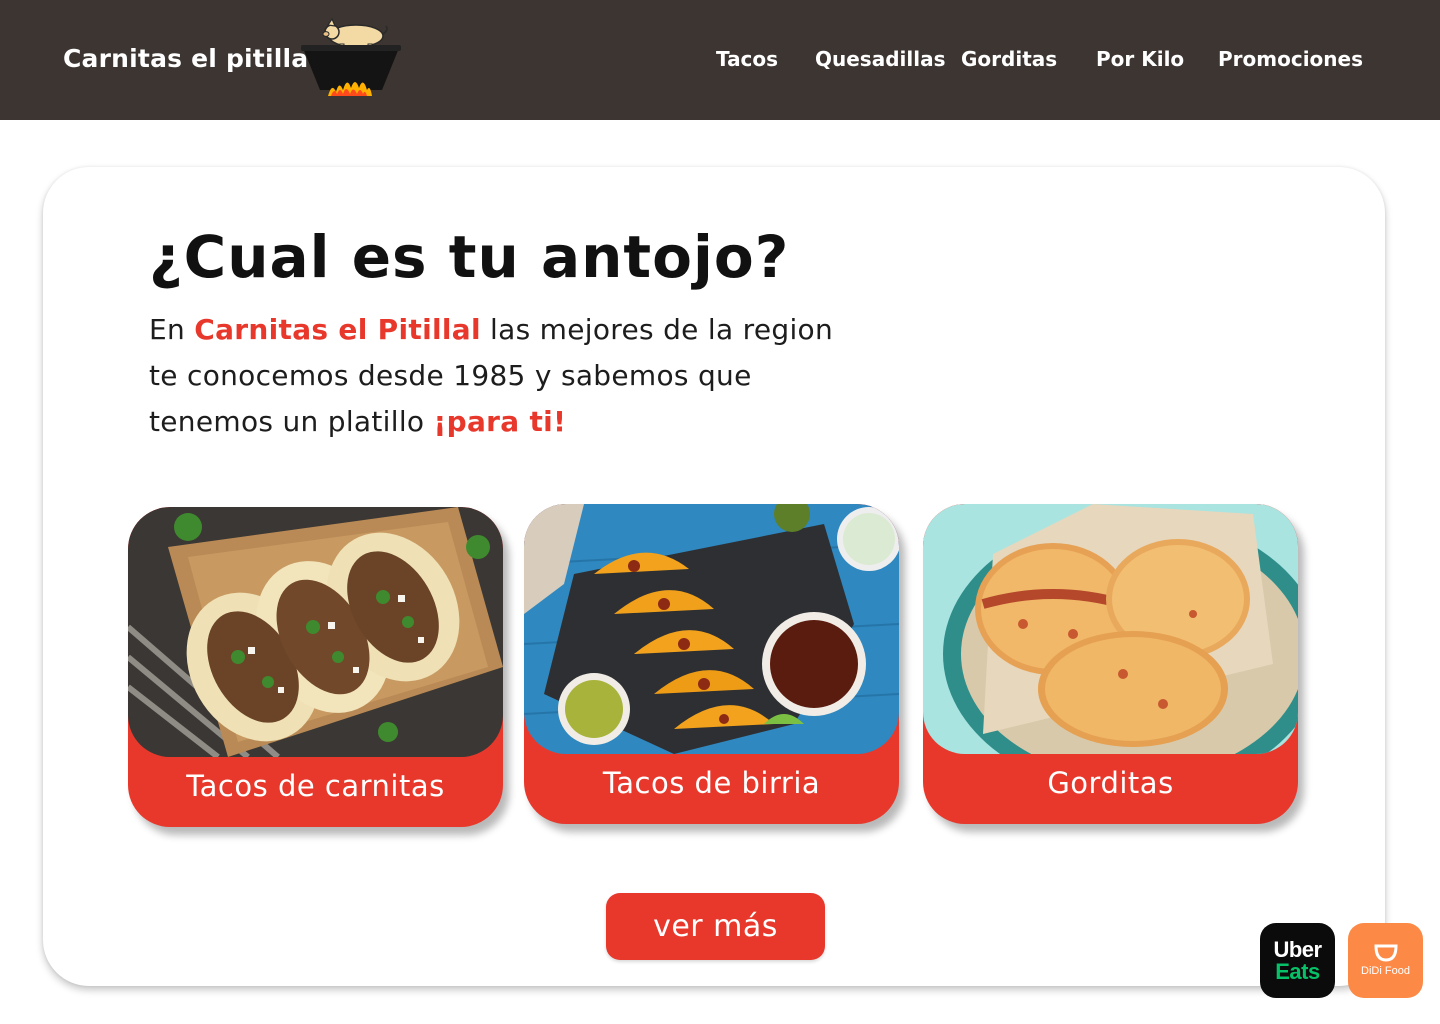  Describe the element at coordinates (469, 257) in the screenshot. I see `page-title: ¿Cual es tu antojo?` at that location.